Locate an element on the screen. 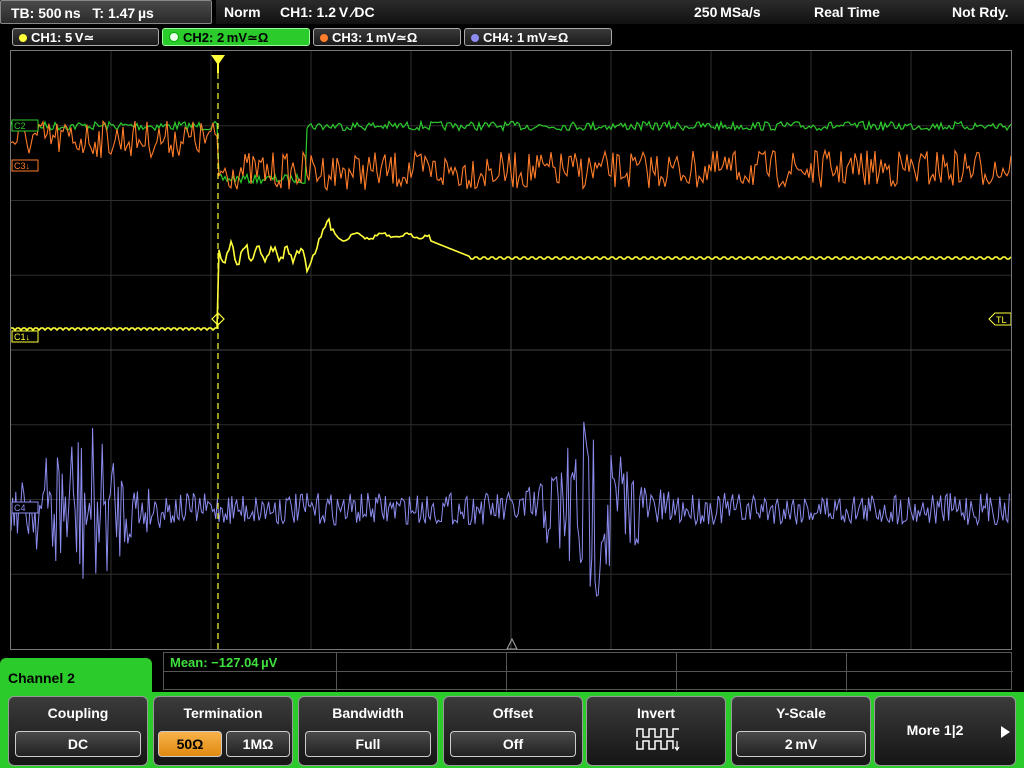  offset-value-button: Off is located at coordinates (513, 744).